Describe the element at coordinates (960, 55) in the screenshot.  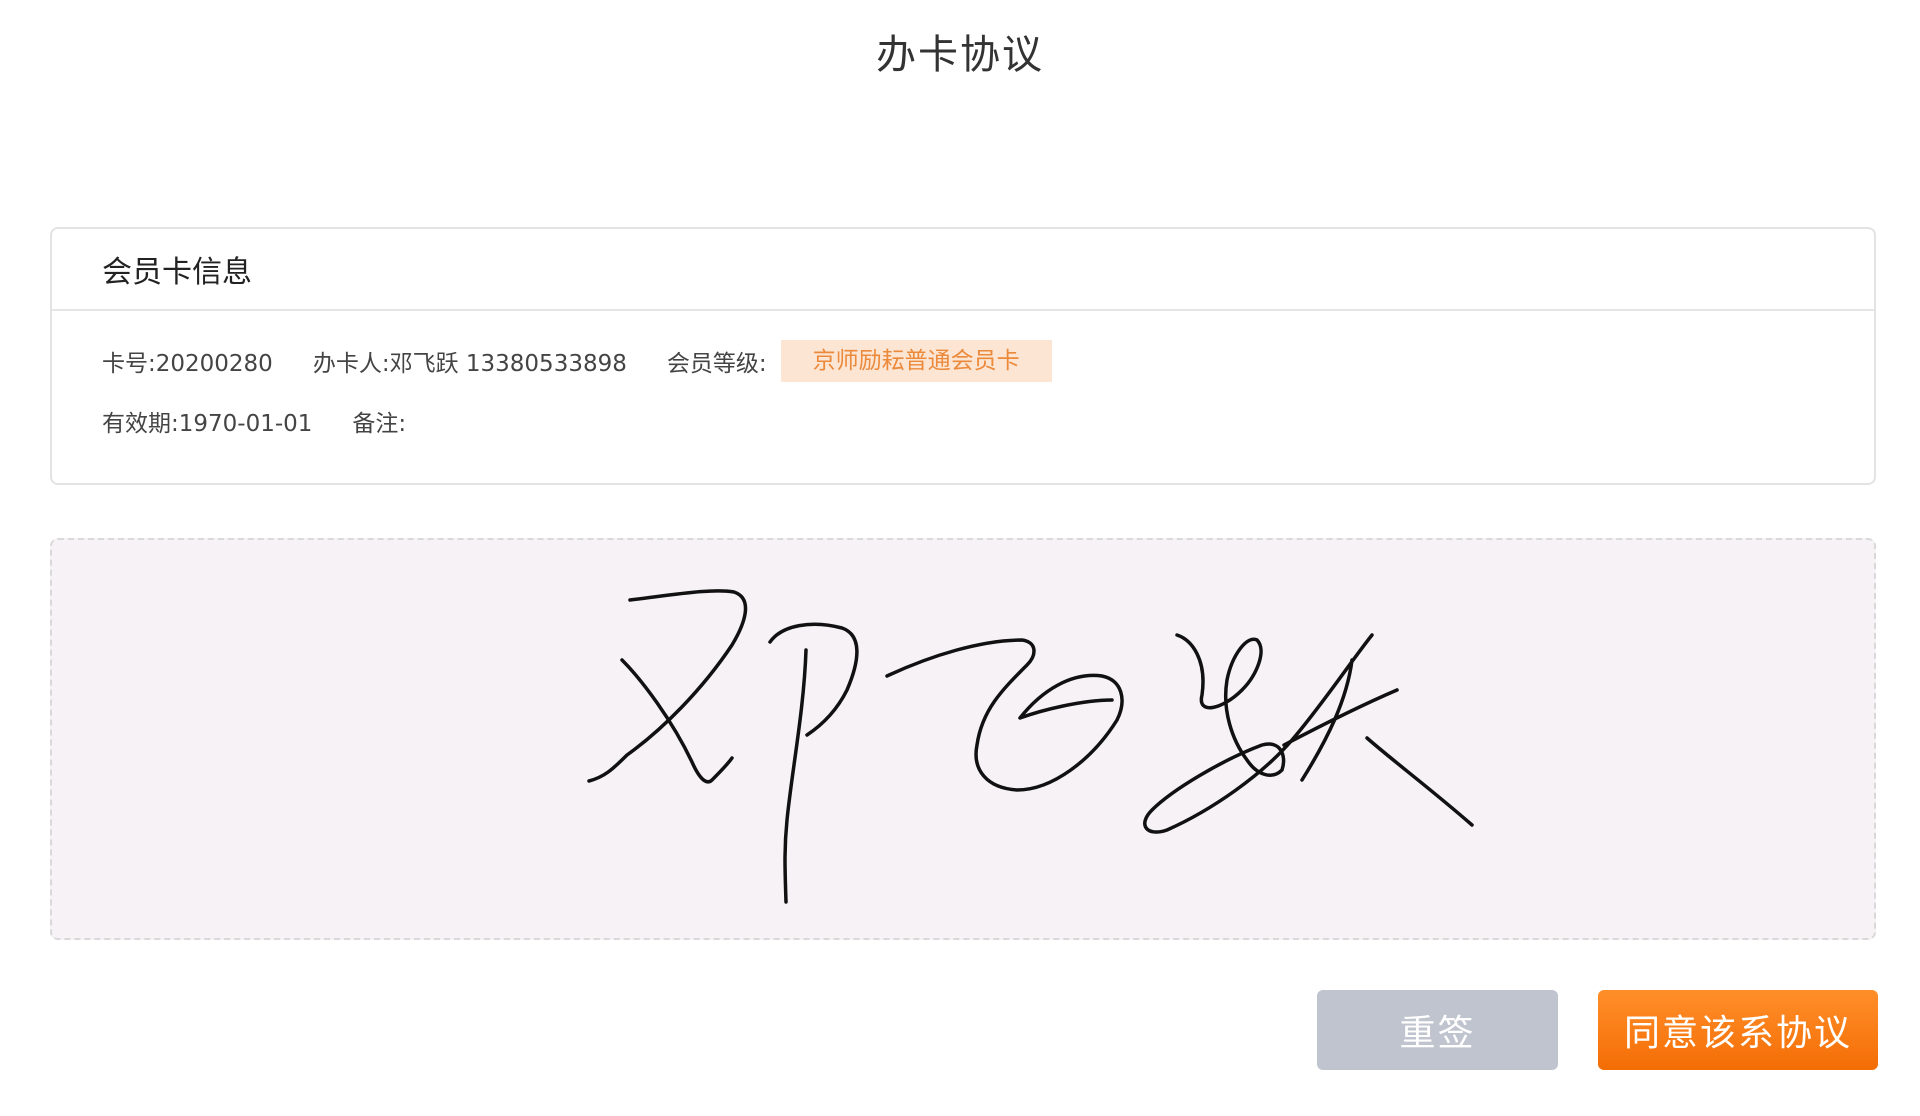
I see `page-title: 办卡协议` at that location.